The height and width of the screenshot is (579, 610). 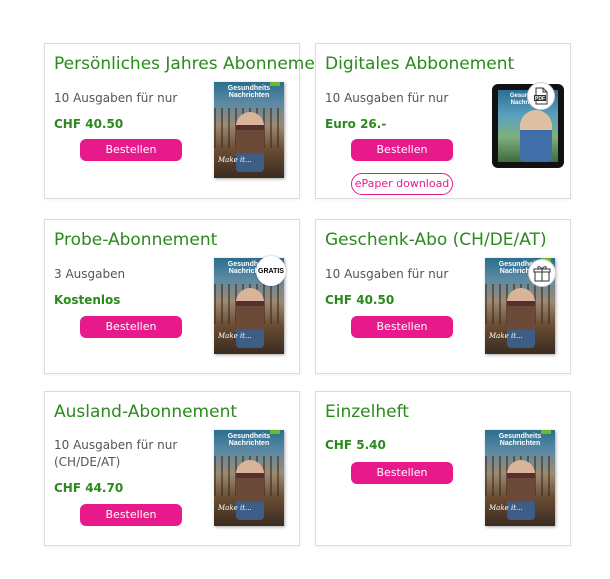 What do you see at coordinates (116, 445) in the screenshot?
I see `card-description-line1: 10 Ausgaben für nur` at bounding box center [116, 445].